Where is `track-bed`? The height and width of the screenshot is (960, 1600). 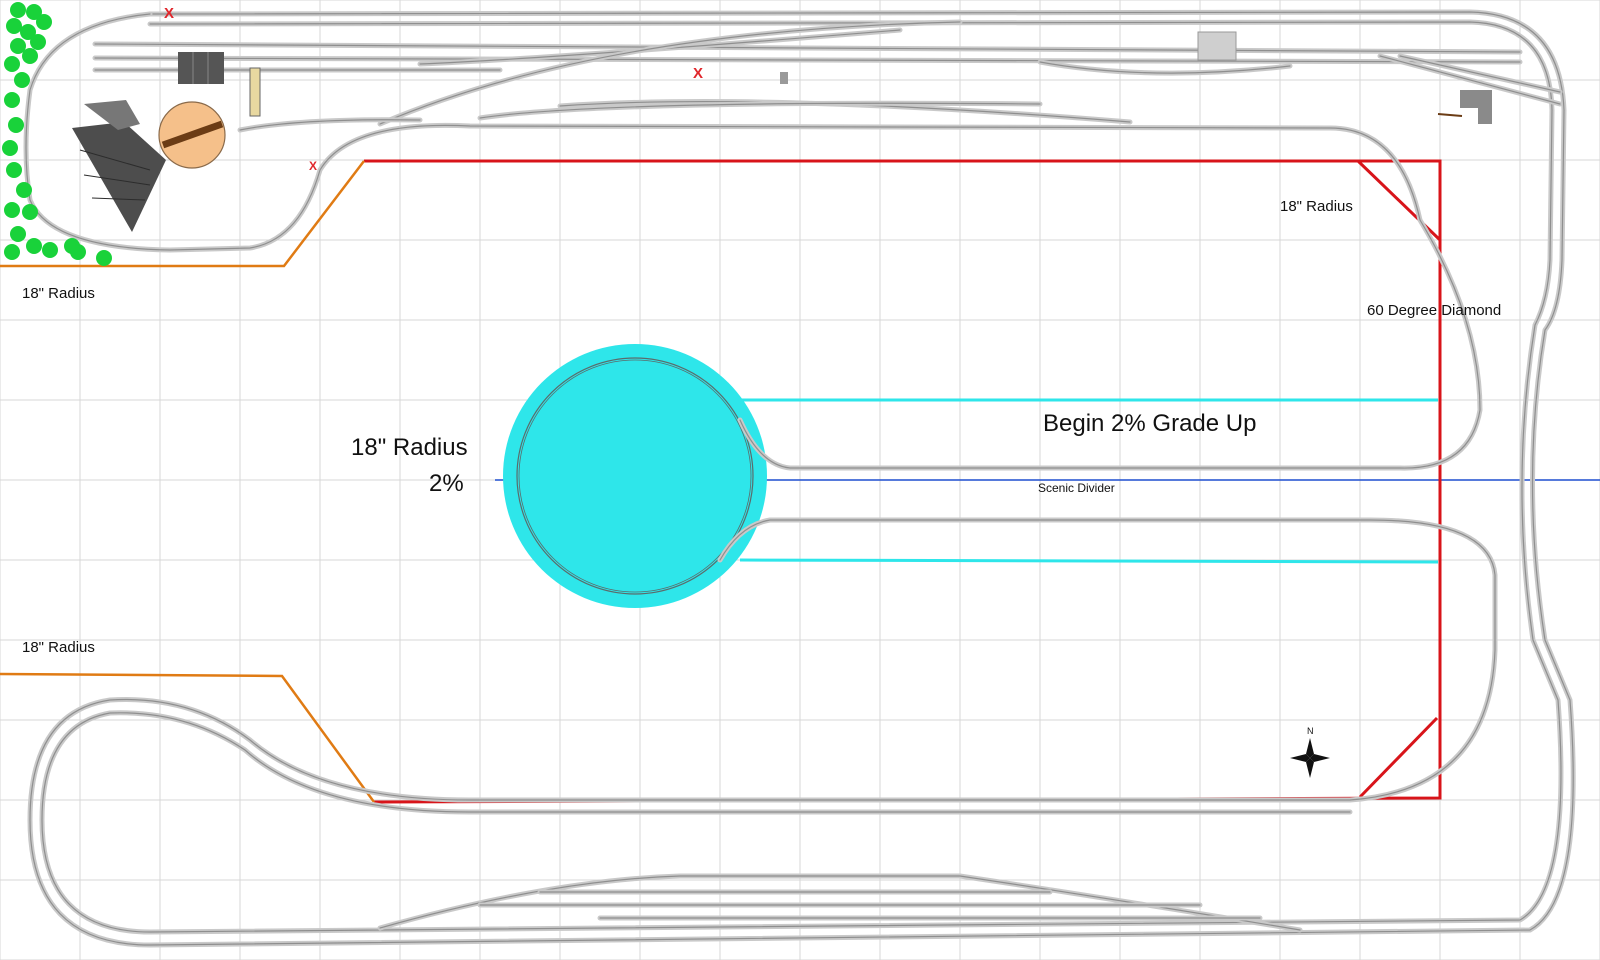 track-bed is located at coordinates (670, 73).